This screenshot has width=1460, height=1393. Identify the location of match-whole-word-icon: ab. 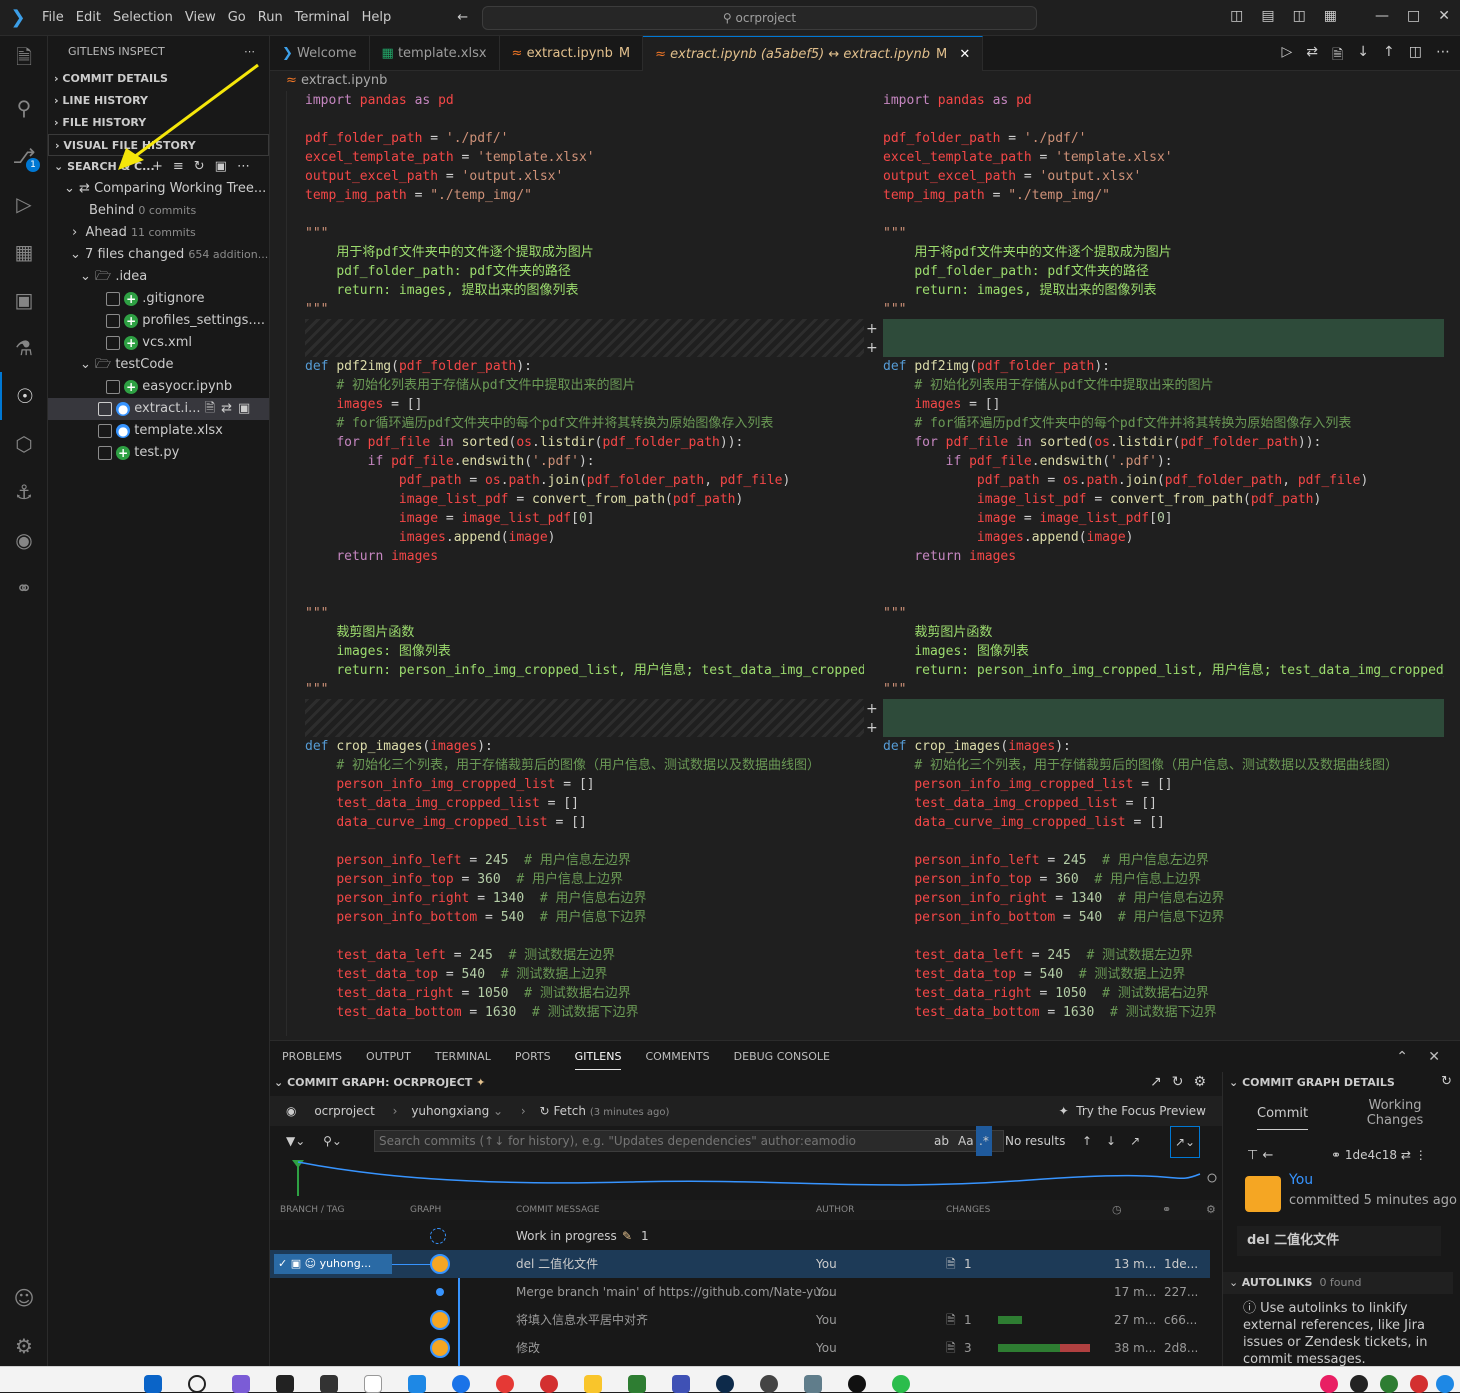
(941, 1141).